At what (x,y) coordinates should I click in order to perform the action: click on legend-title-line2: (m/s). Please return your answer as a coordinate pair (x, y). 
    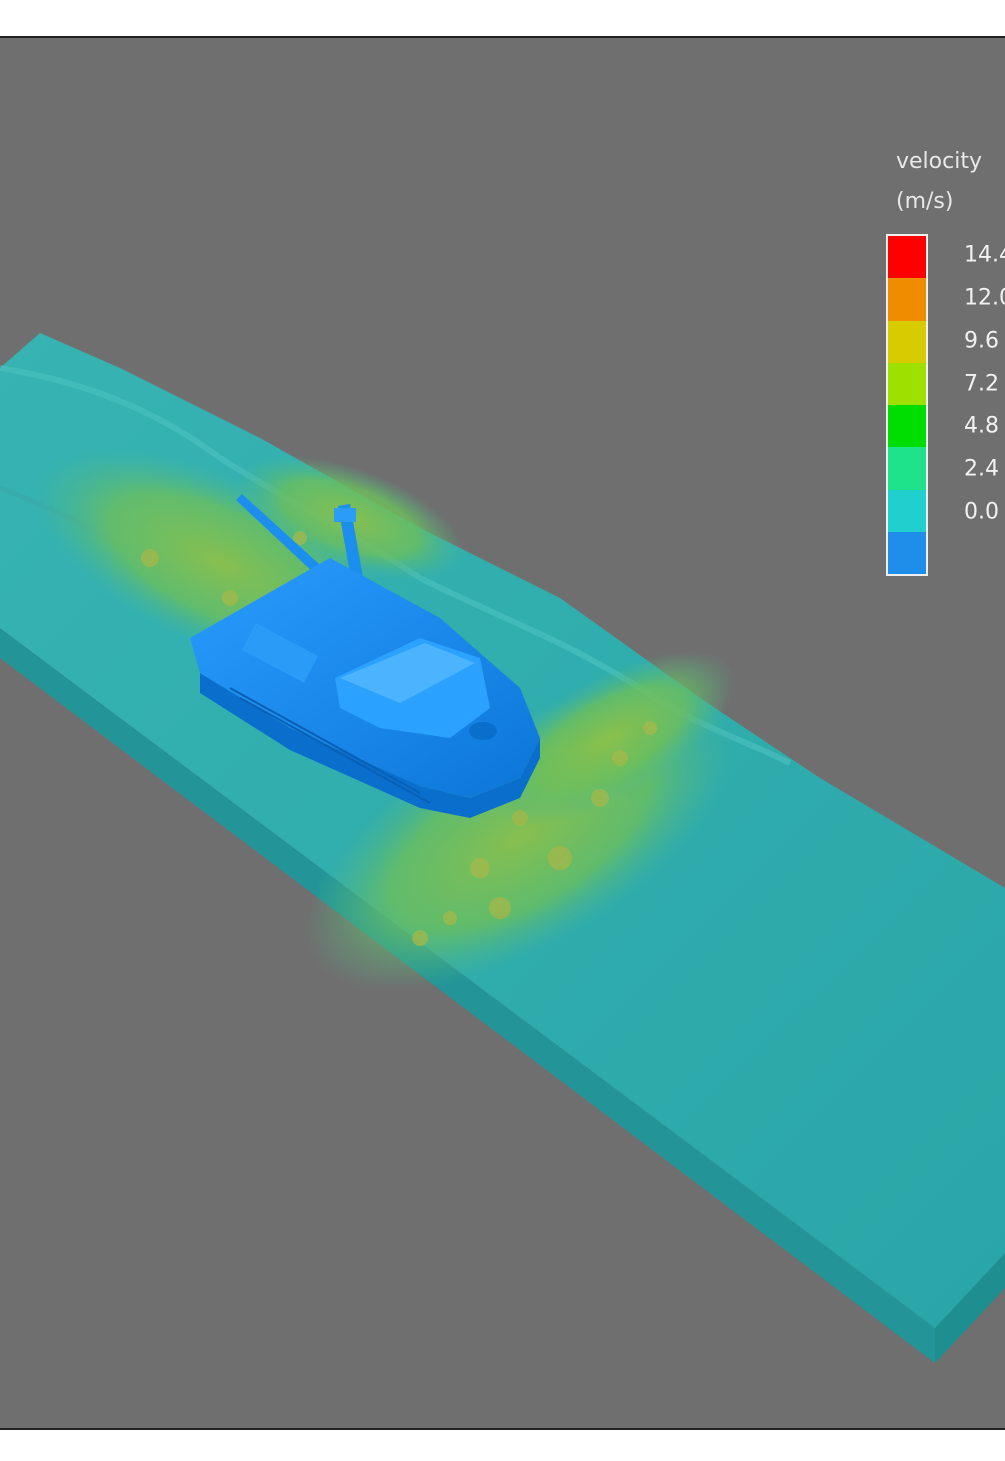
    Looking at the image, I should click on (925, 201).